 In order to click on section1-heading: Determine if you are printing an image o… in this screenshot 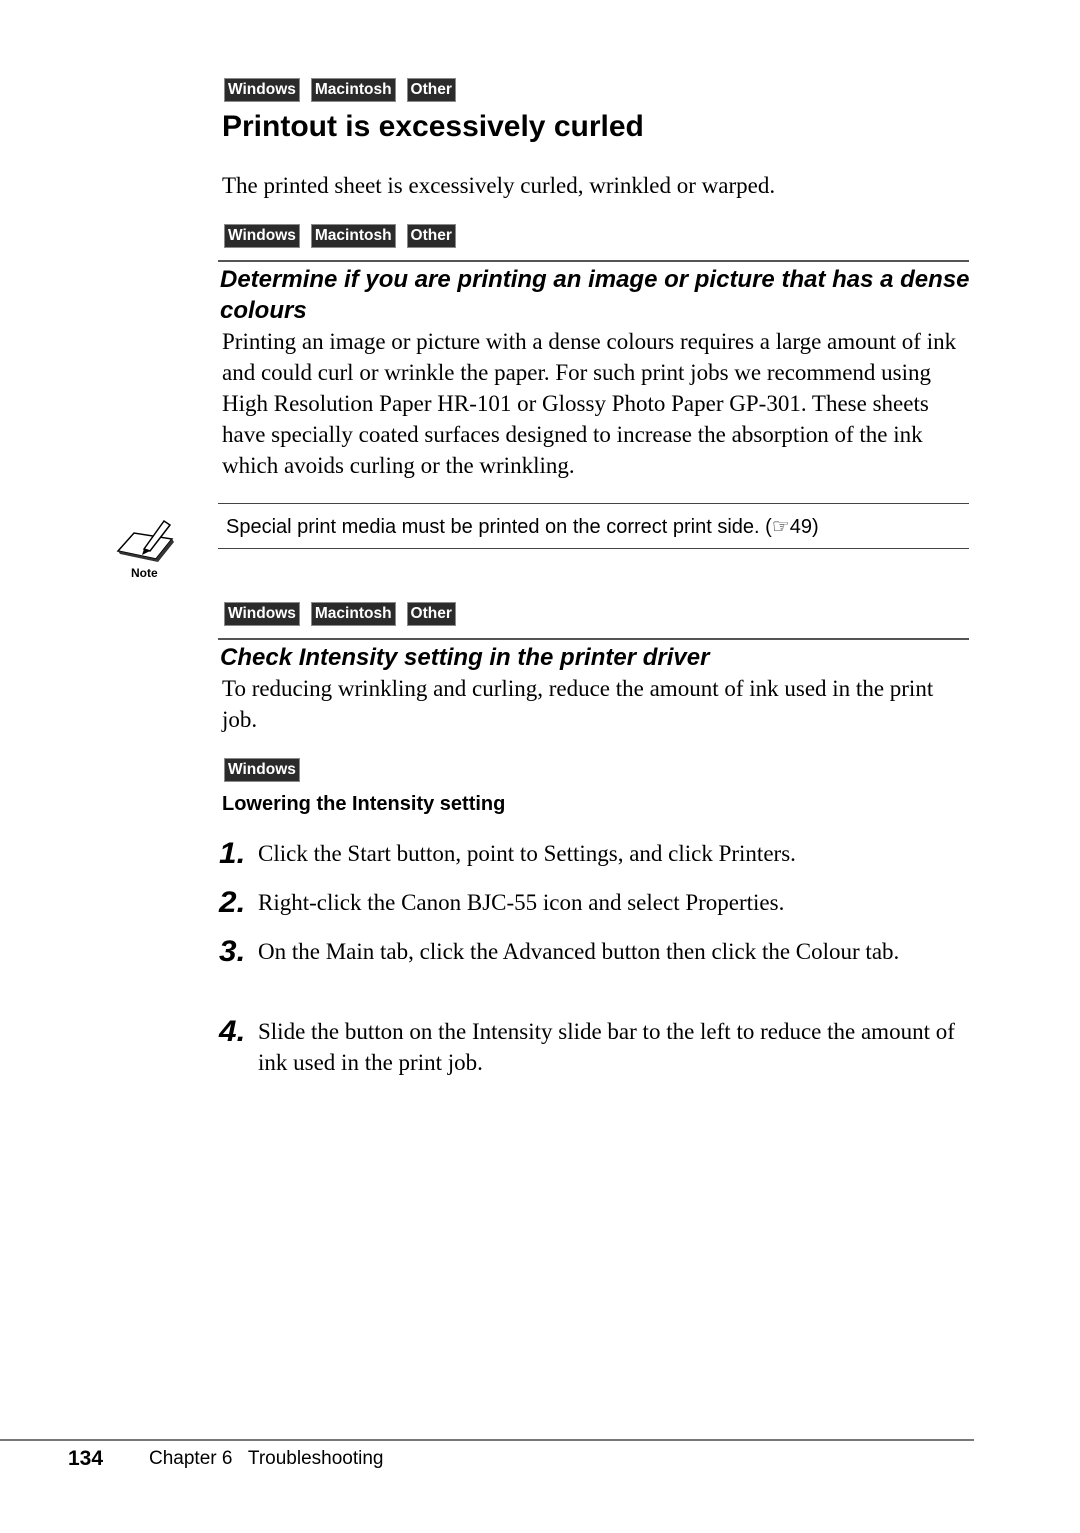, I will do `click(595, 295)`.